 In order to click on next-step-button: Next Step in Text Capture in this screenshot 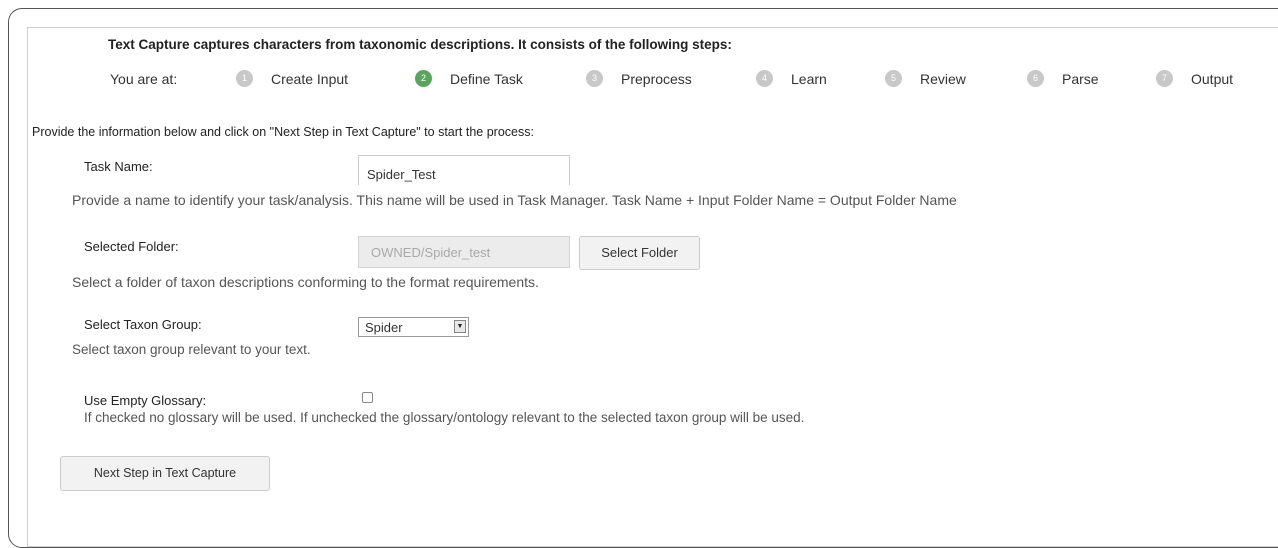, I will do `click(165, 473)`.